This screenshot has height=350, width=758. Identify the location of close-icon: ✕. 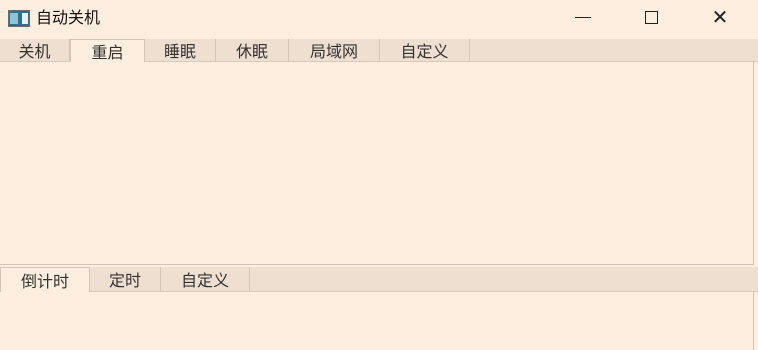
(720, 17).